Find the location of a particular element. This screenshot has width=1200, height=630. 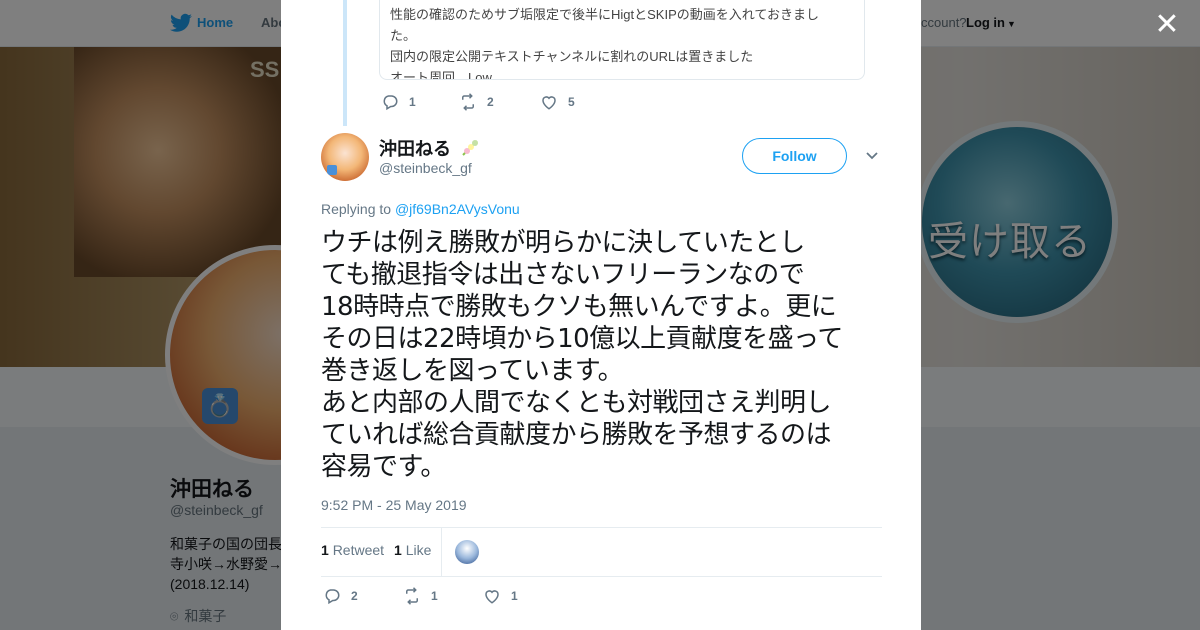

author-name: 沖田ねる is located at coordinates (429, 148).